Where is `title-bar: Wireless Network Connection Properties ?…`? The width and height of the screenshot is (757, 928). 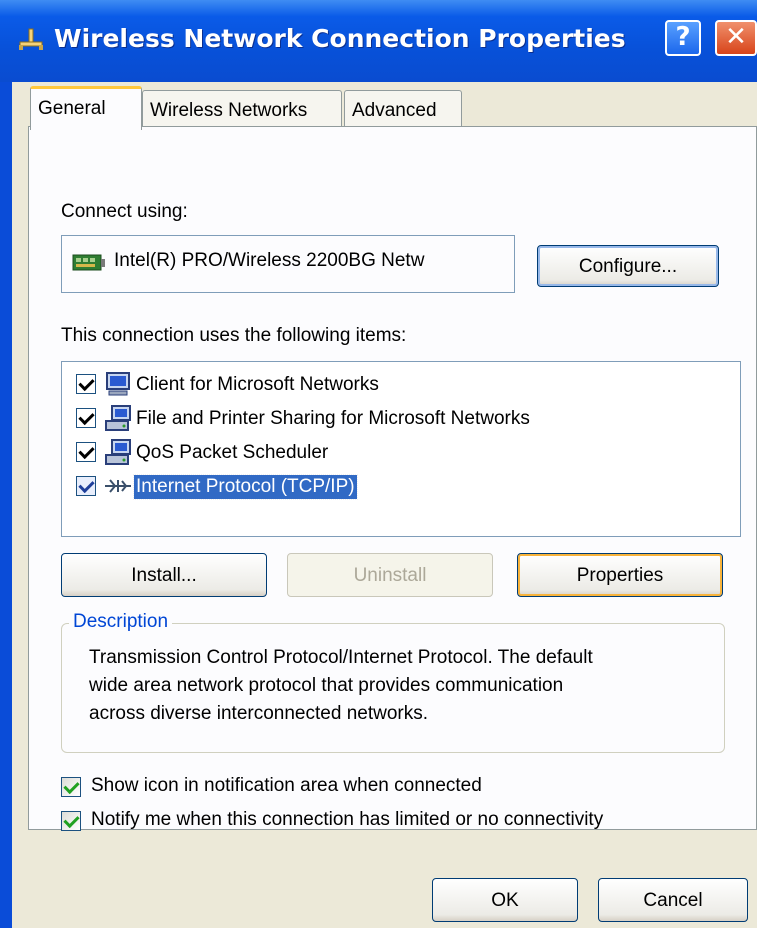 title-bar: Wireless Network Connection Properties ?… is located at coordinates (378, 41).